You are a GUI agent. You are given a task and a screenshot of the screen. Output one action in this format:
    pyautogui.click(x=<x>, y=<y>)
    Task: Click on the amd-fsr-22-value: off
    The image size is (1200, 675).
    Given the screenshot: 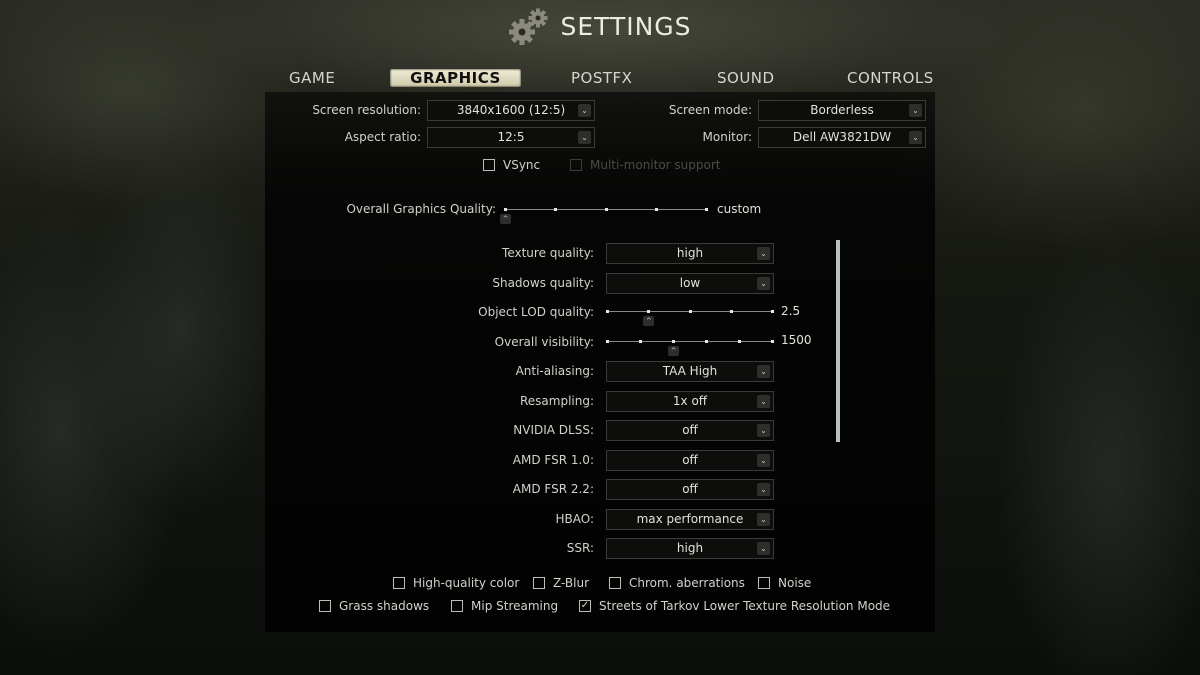 What is the action you would take?
    pyautogui.click(x=690, y=489)
    